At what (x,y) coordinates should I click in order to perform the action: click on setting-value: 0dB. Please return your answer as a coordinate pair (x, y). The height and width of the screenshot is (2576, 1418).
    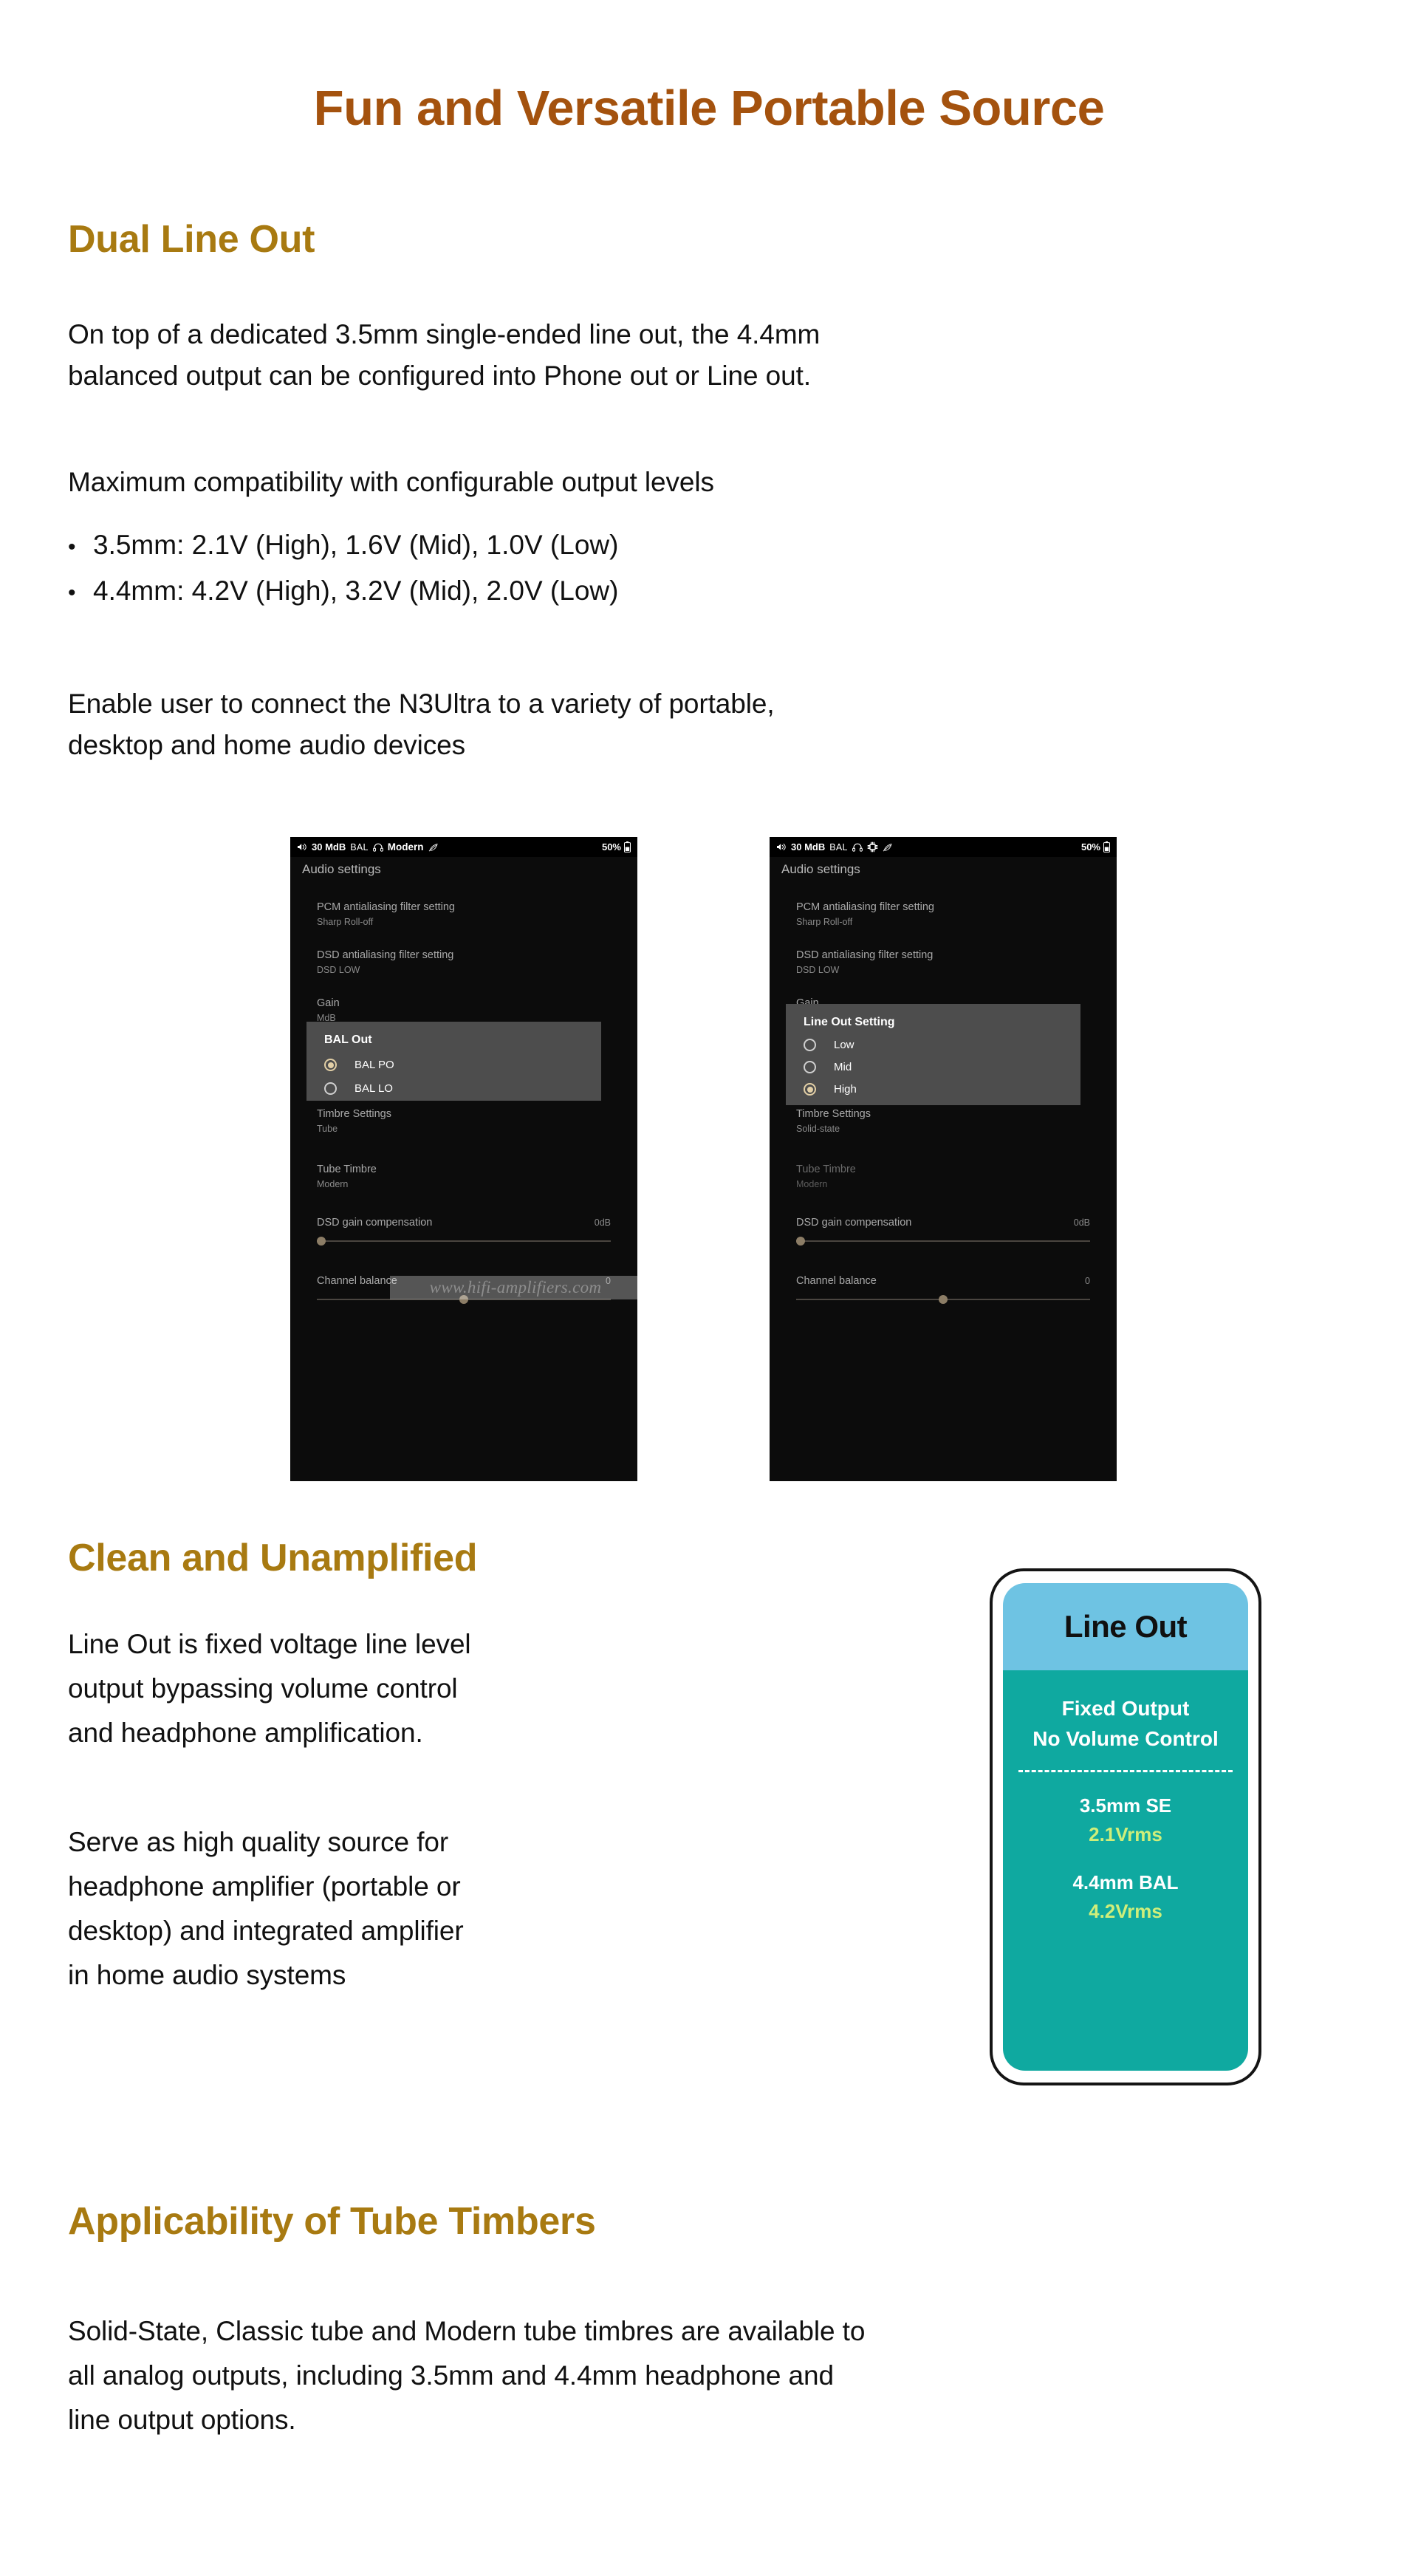
    Looking at the image, I should click on (1081, 1222).